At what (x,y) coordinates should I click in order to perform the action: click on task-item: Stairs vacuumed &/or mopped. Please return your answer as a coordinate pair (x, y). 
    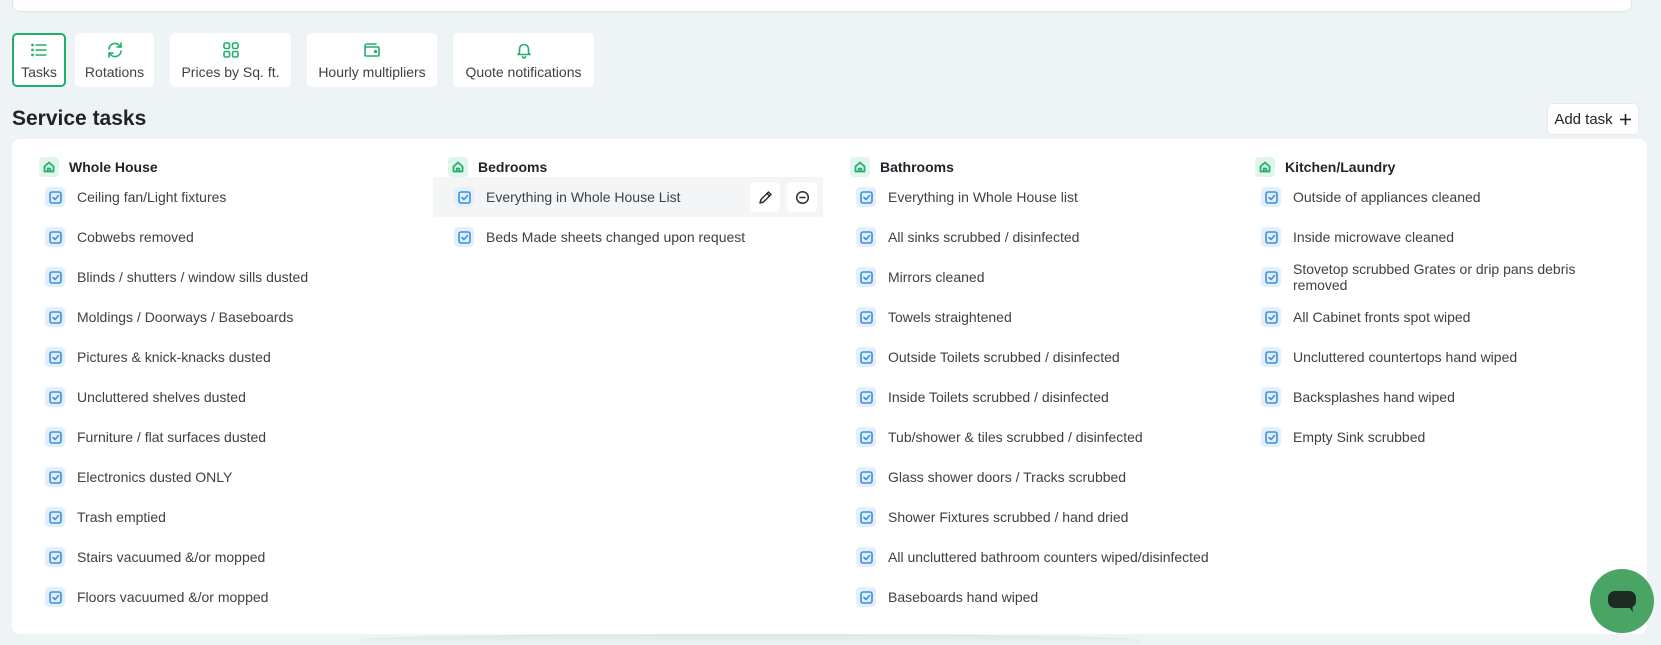
    Looking at the image, I should click on (219, 557).